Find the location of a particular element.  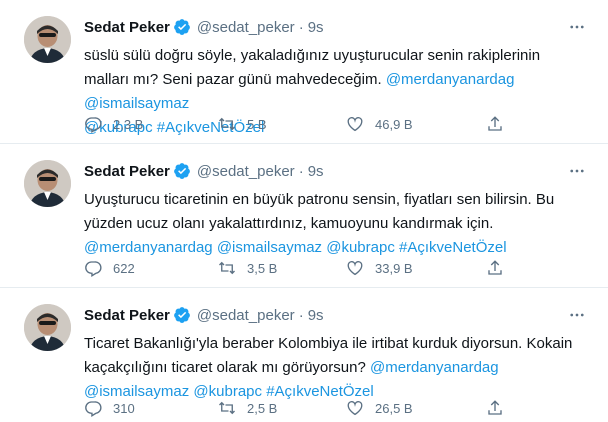

tweet-actions: 310 2,5 B 26,5 B is located at coordinates (299, 408).